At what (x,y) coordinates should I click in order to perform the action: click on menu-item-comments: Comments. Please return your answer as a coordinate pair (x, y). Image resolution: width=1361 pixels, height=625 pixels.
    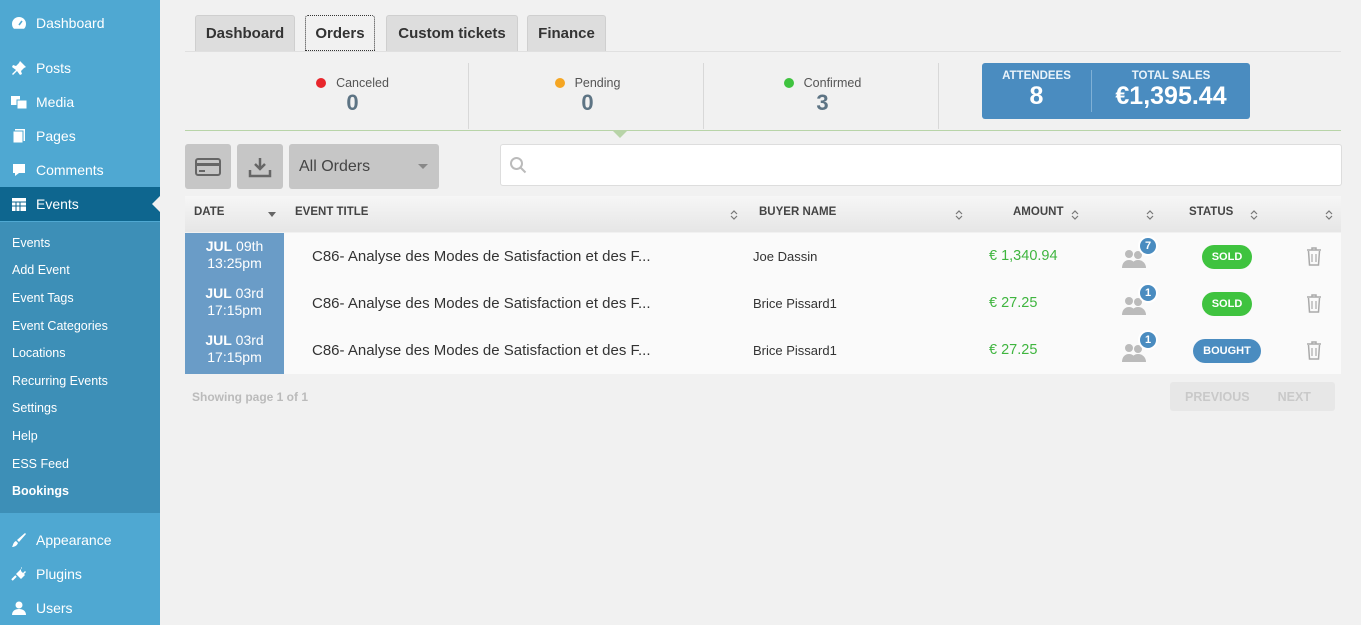
    Looking at the image, I should click on (80, 170).